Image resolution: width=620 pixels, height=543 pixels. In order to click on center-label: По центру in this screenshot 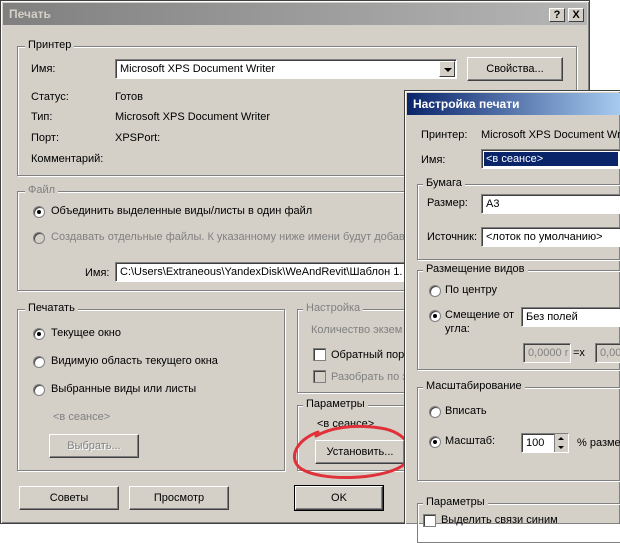, I will do `click(471, 290)`.